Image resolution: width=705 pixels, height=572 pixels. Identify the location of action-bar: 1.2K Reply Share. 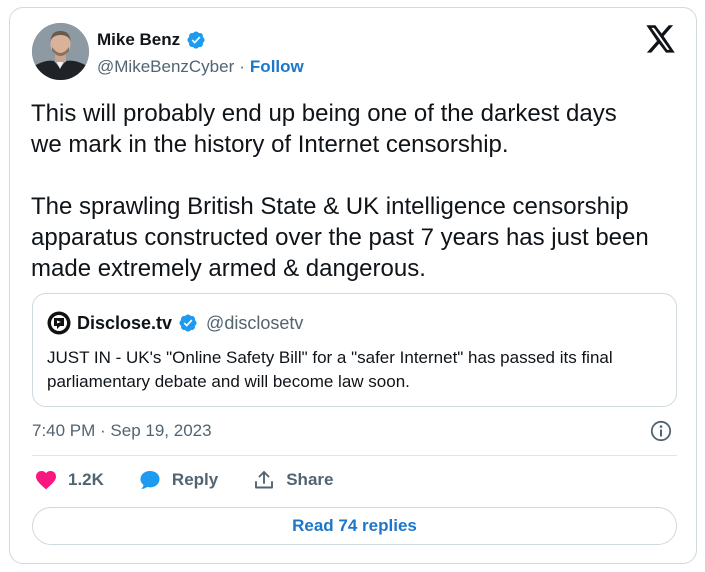
(200, 480).